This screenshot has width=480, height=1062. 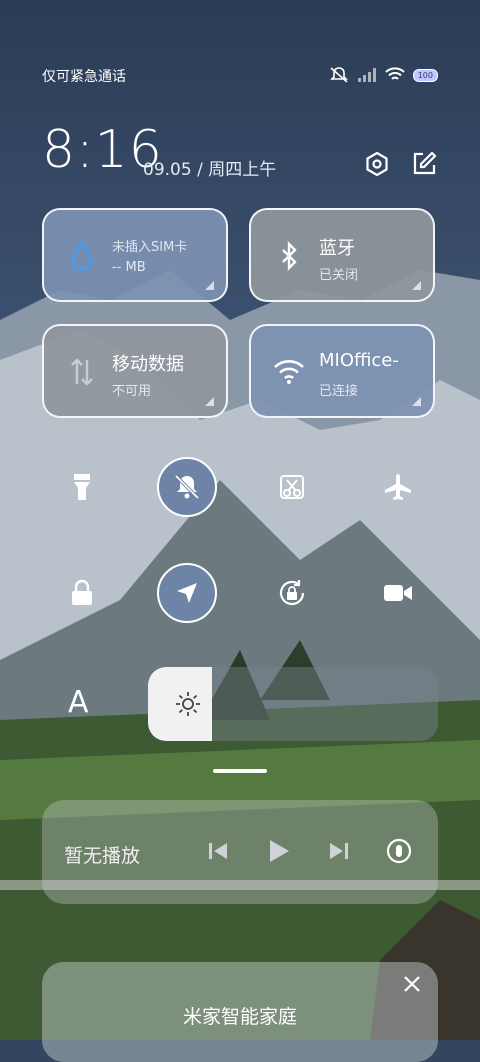 What do you see at coordinates (339, 851) in the screenshot?
I see `next-icon` at bounding box center [339, 851].